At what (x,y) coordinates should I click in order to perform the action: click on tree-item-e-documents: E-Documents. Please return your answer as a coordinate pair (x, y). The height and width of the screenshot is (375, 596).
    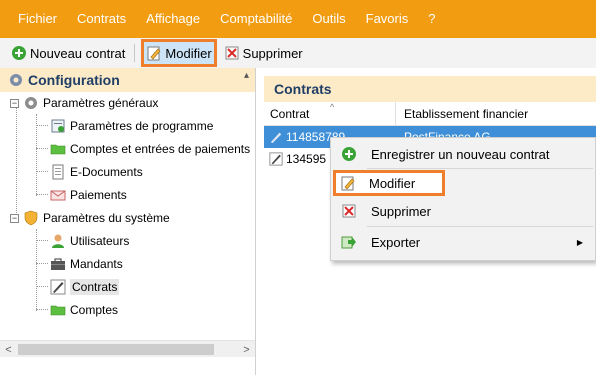
    Looking at the image, I should click on (96, 172).